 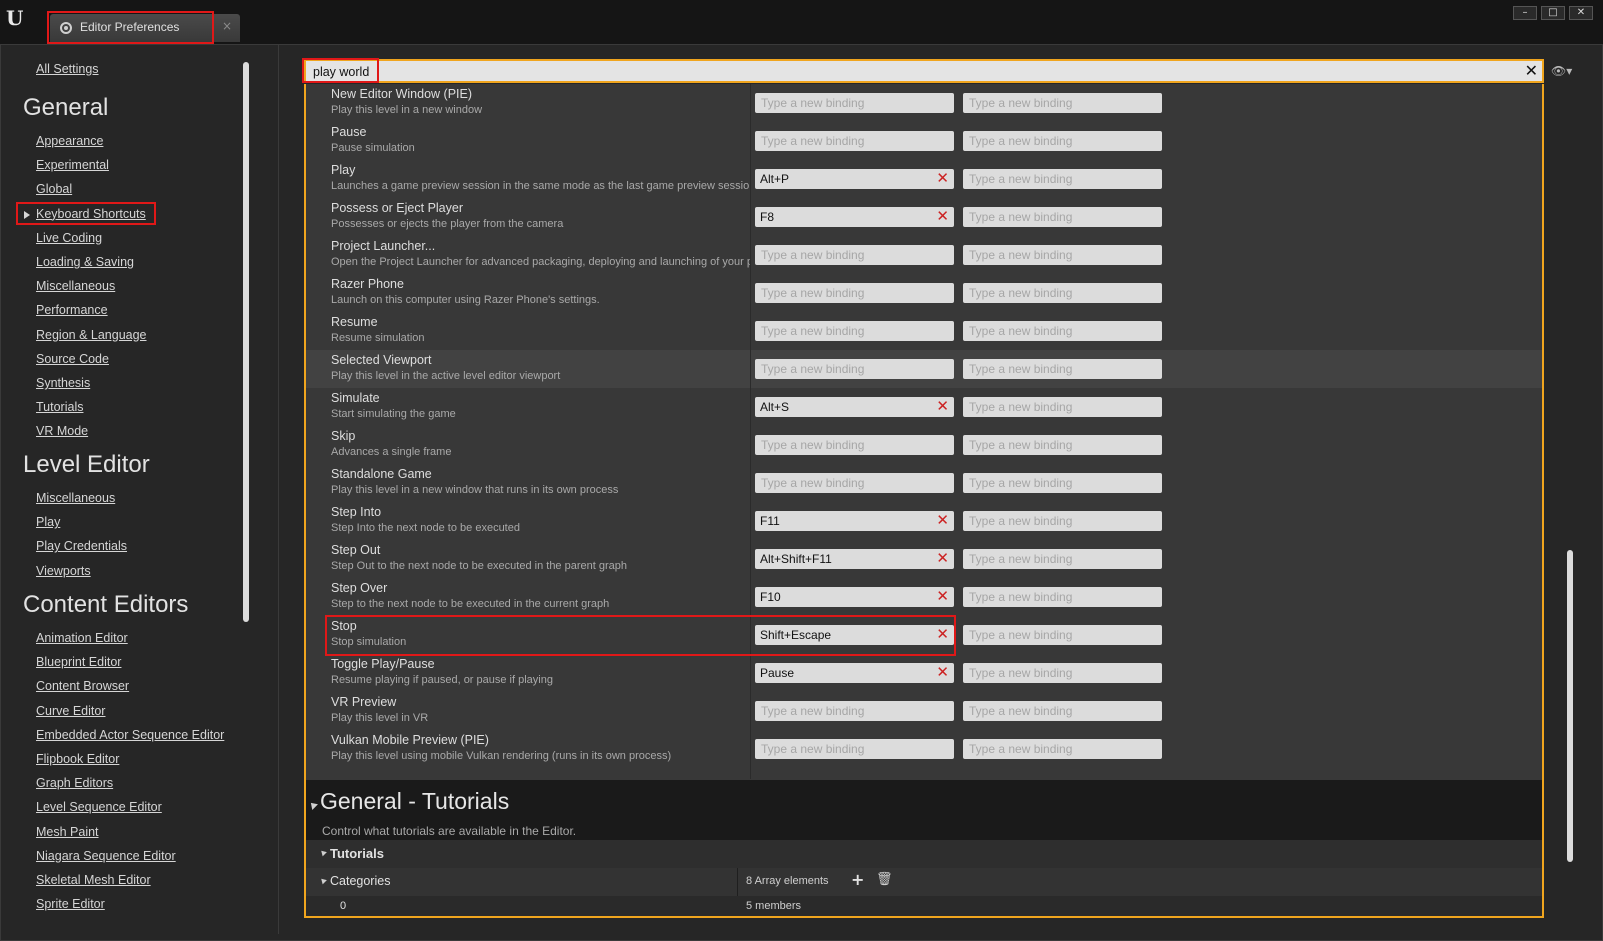 I want to click on primary-binding-input: Alt+Shift+F11 ✕, so click(x=854, y=559).